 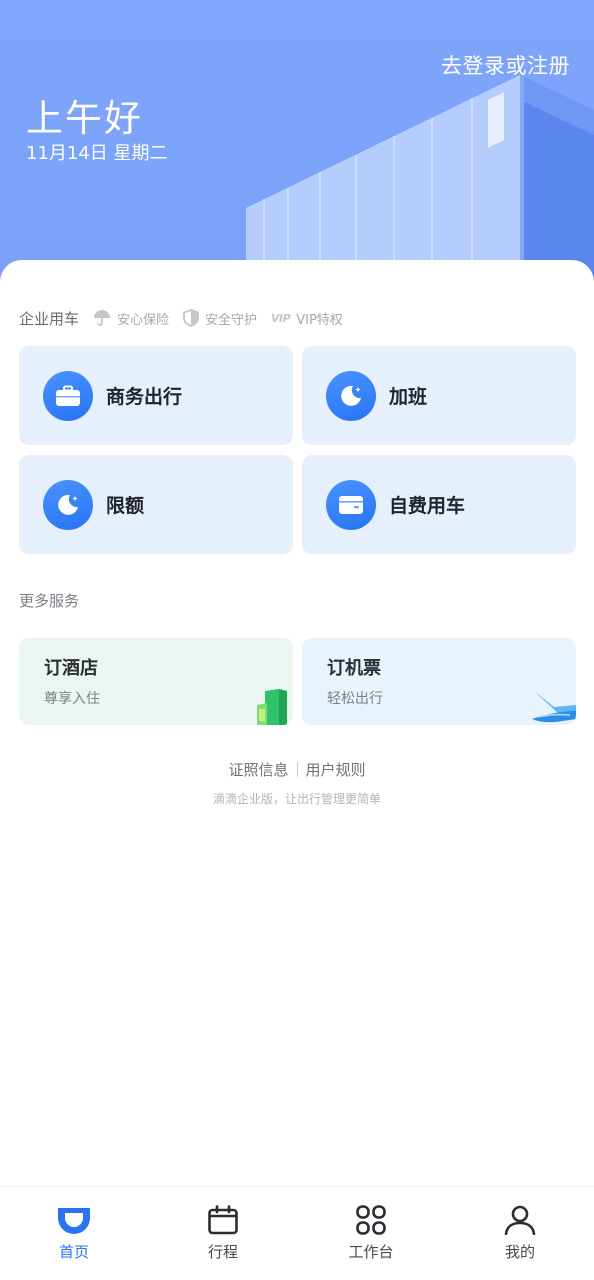 I want to click on service-overtime: 加班, so click(x=439, y=395).